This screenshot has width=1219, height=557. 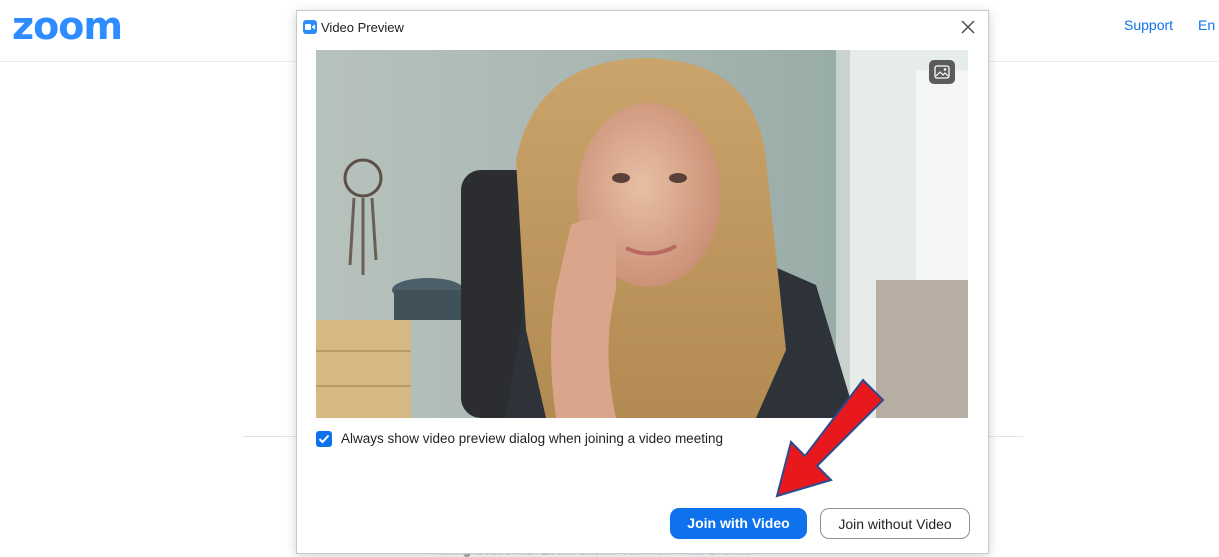 I want to click on dialog-titlebar: Video Preview, so click(x=642, y=28).